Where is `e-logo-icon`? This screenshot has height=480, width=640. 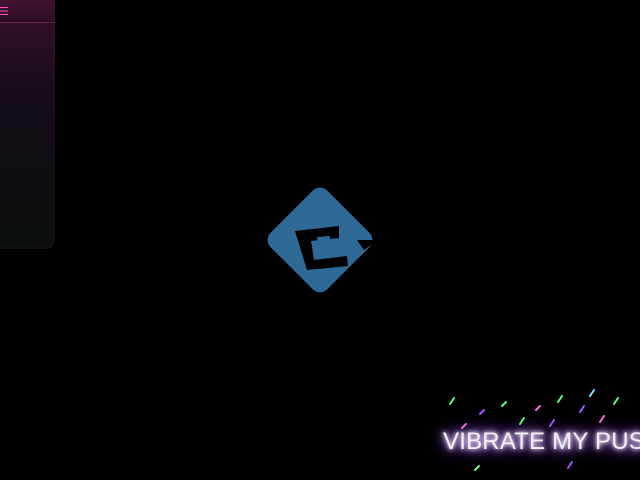 e-logo-icon is located at coordinates (322, 240).